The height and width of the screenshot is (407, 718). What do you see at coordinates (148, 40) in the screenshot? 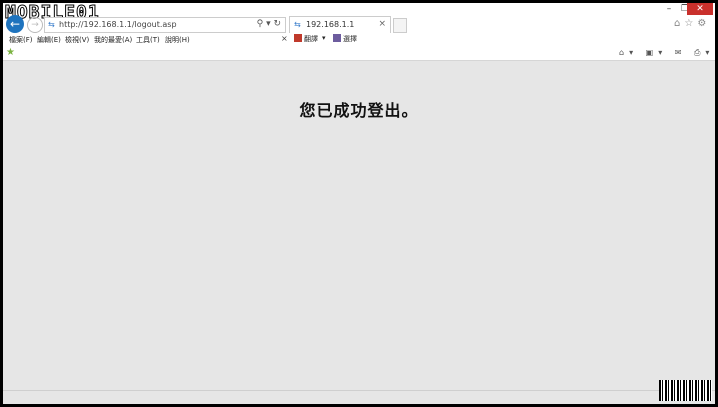
I see `menu-tools: 工具(T)` at bounding box center [148, 40].